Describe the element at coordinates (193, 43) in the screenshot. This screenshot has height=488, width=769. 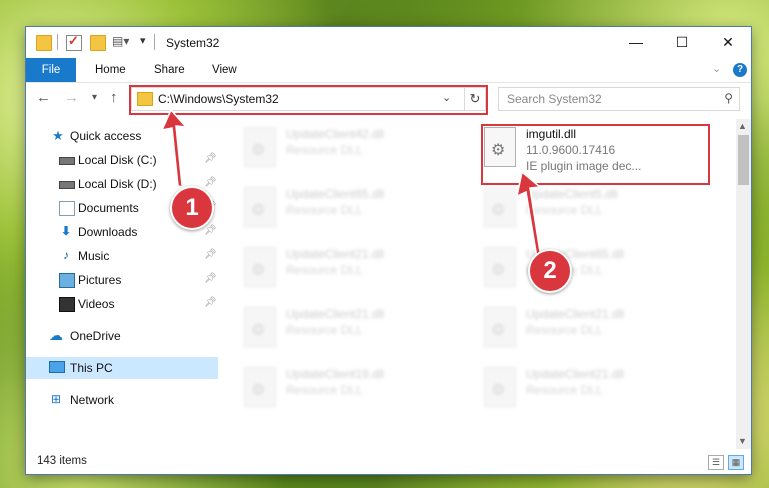
I see `window-title: System32` at that location.